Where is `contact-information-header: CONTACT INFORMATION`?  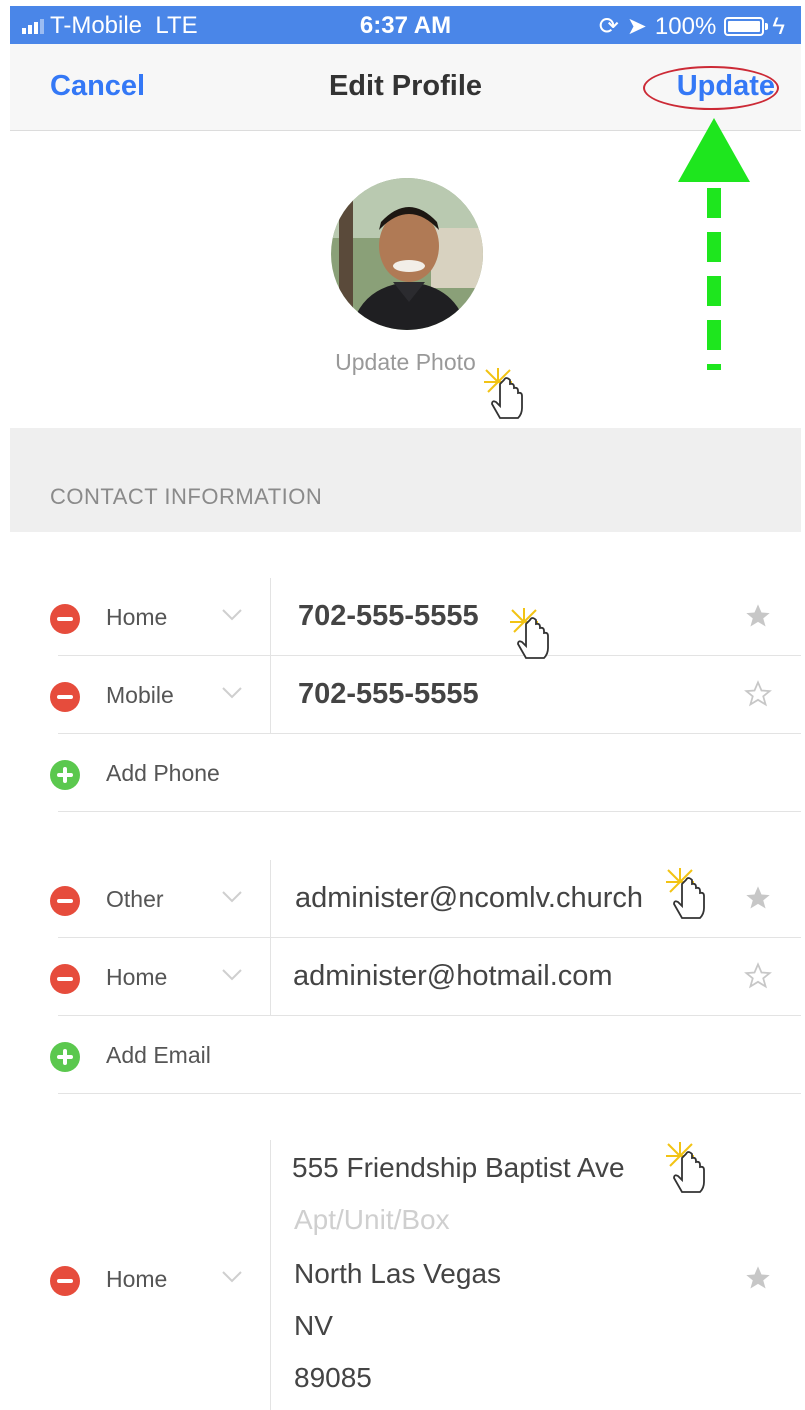
contact-information-header: CONTACT INFORMATION is located at coordinates (405, 480).